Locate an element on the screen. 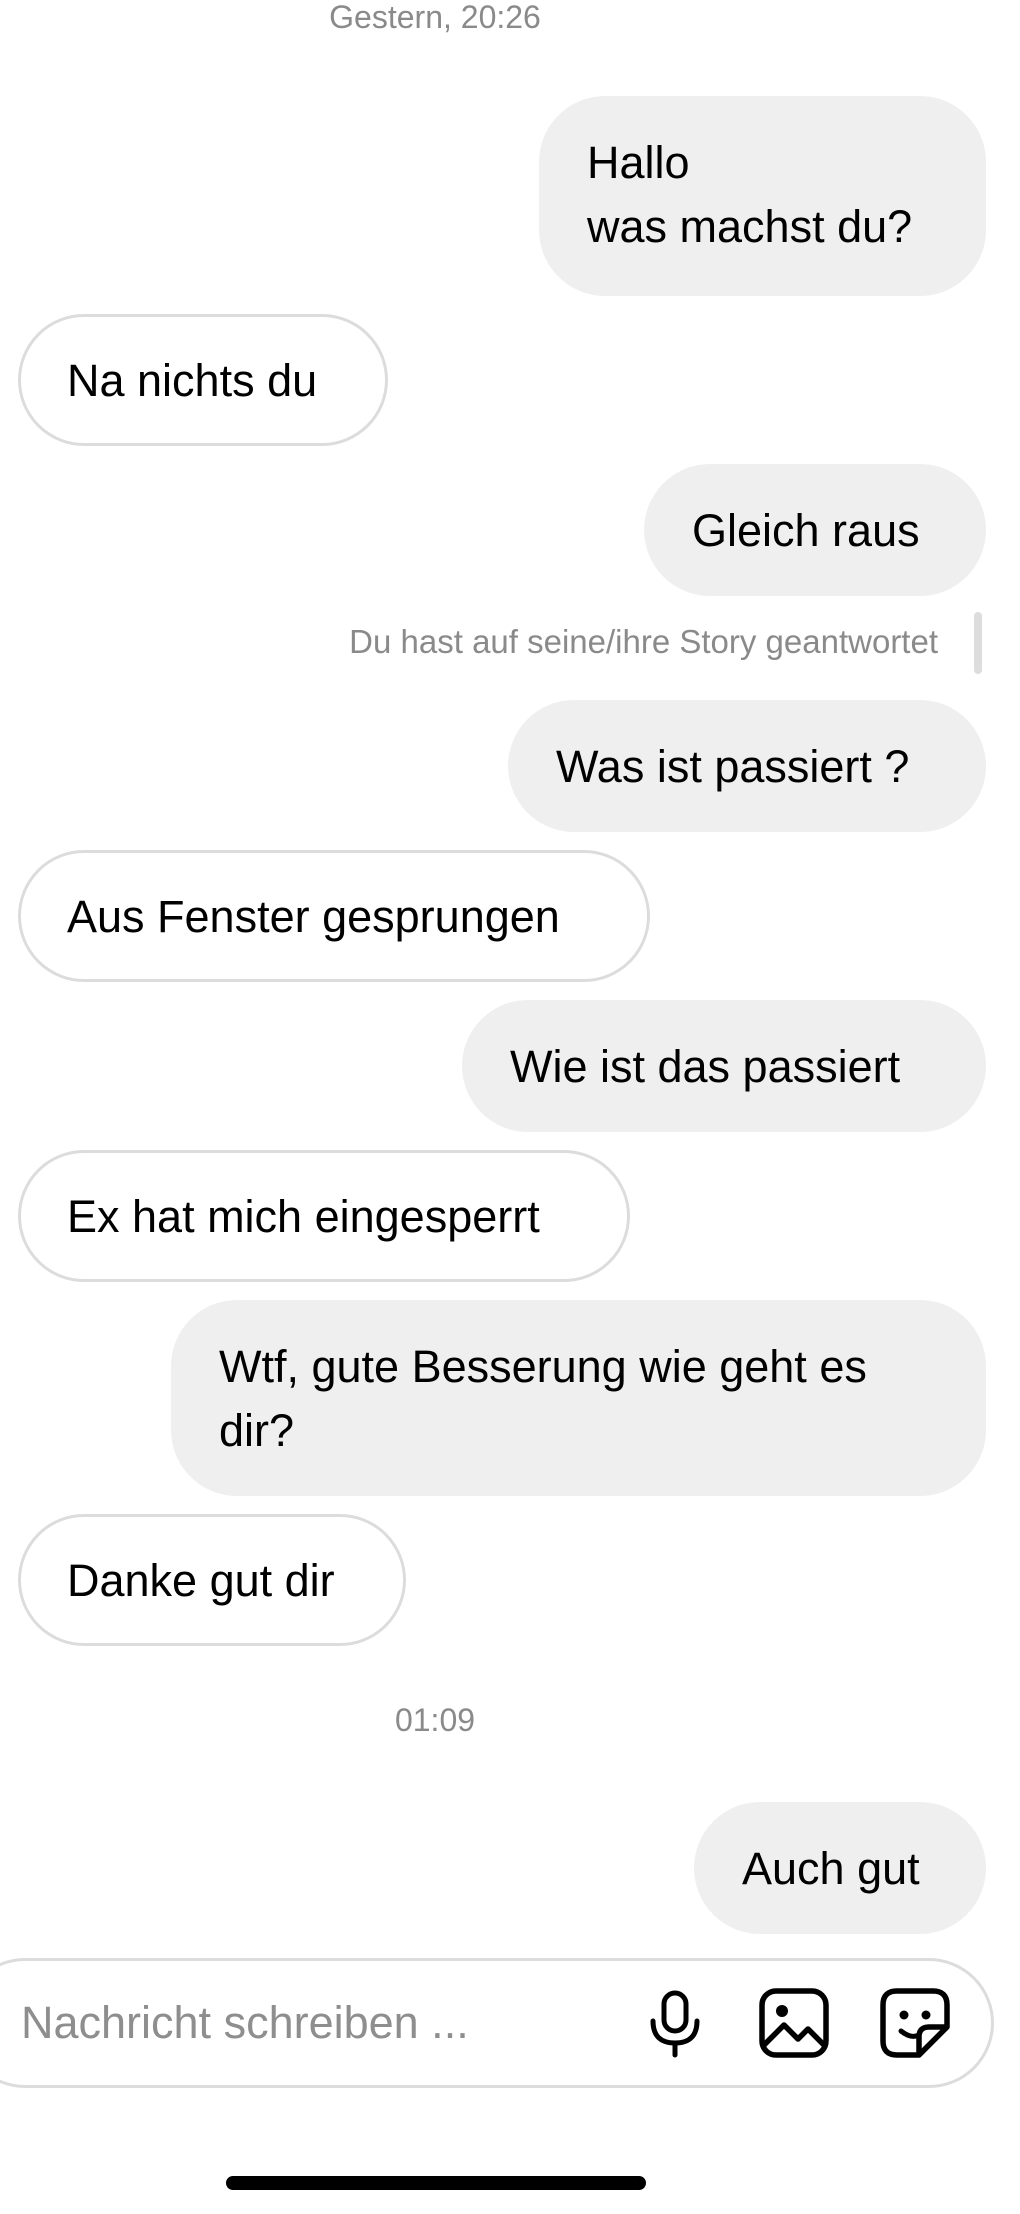 Image resolution: width=1020 pixels, height=2214 pixels. timestamp-today: 01:09 is located at coordinates (435, 1720).